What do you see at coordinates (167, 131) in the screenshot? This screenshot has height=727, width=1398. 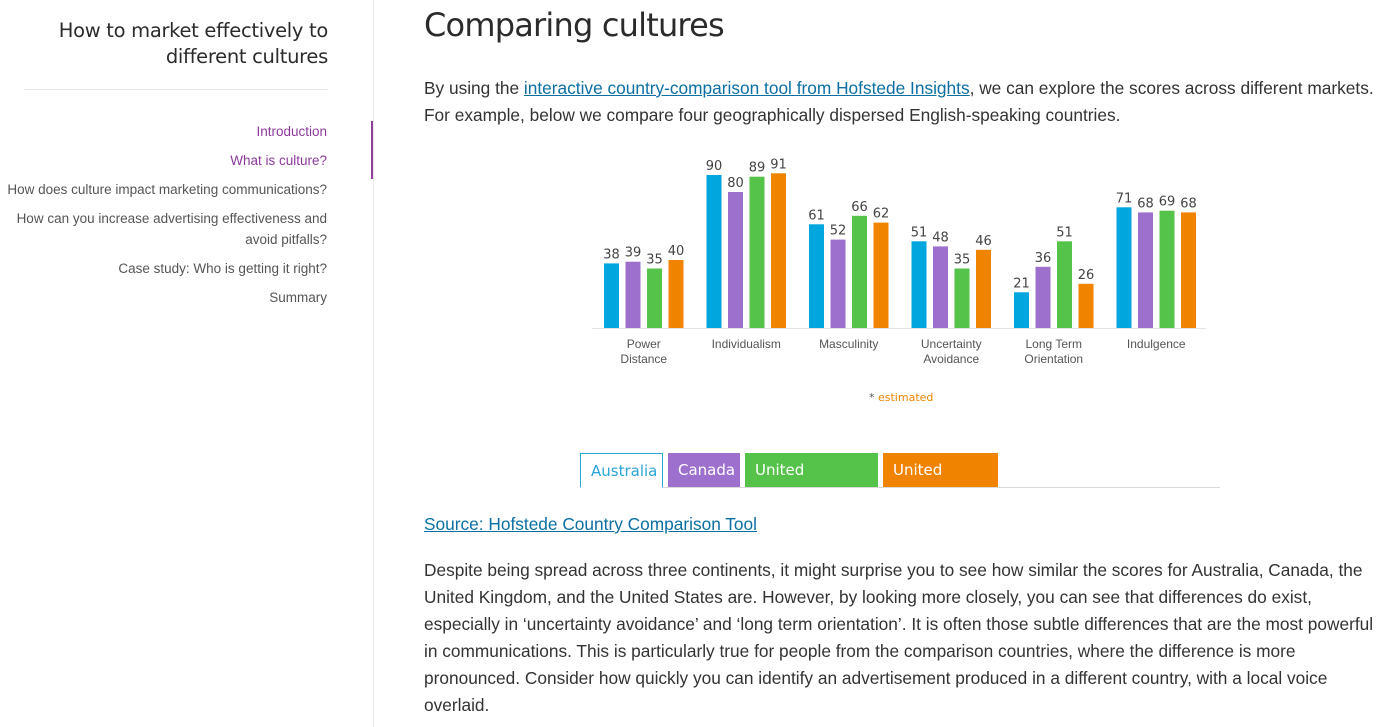 I see `nav-item-introduction: Introduction` at bounding box center [167, 131].